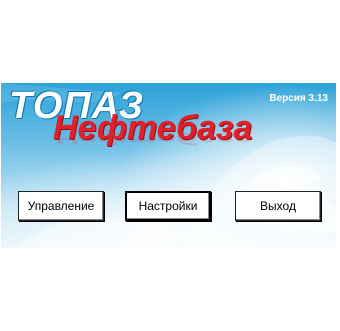 This screenshot has width=340, height=331. I want to click on exit-button: Выход, so click(278, 206).